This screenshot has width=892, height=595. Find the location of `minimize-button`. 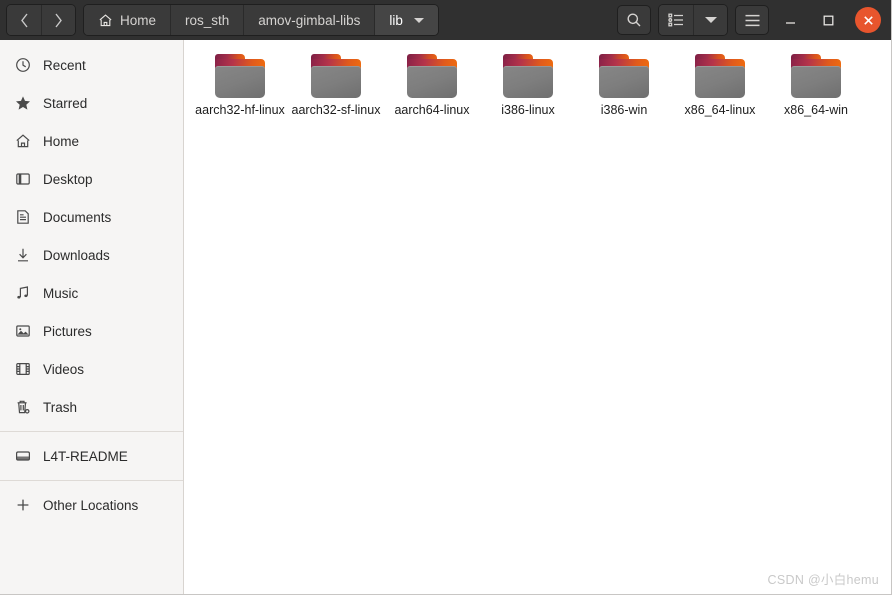

minimize-button is located at coordinates (790, 20).